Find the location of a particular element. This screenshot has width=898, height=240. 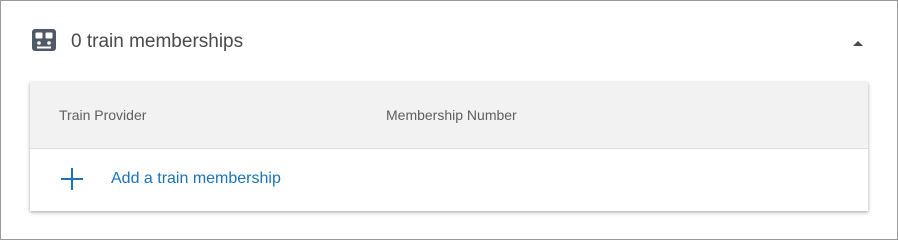

train-icon is located at coordinates (44, 40).